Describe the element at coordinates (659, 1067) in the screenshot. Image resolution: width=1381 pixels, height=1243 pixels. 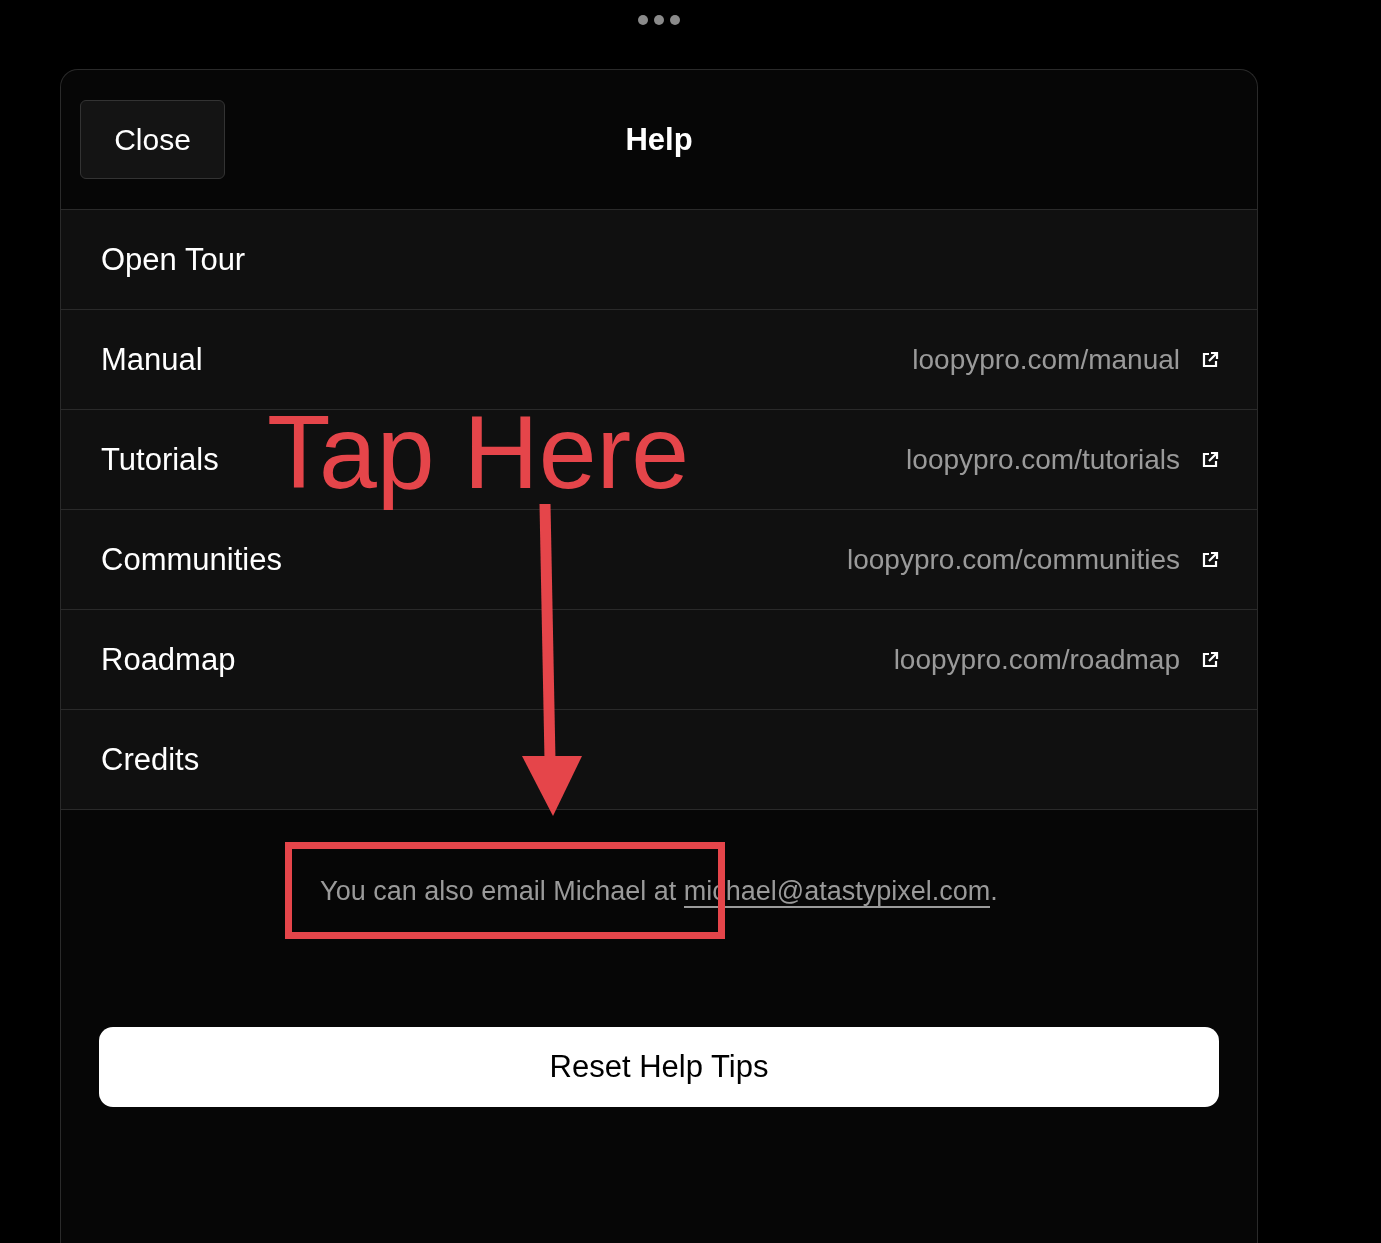
I see `reset-button: Reset Help Tips` at that location.